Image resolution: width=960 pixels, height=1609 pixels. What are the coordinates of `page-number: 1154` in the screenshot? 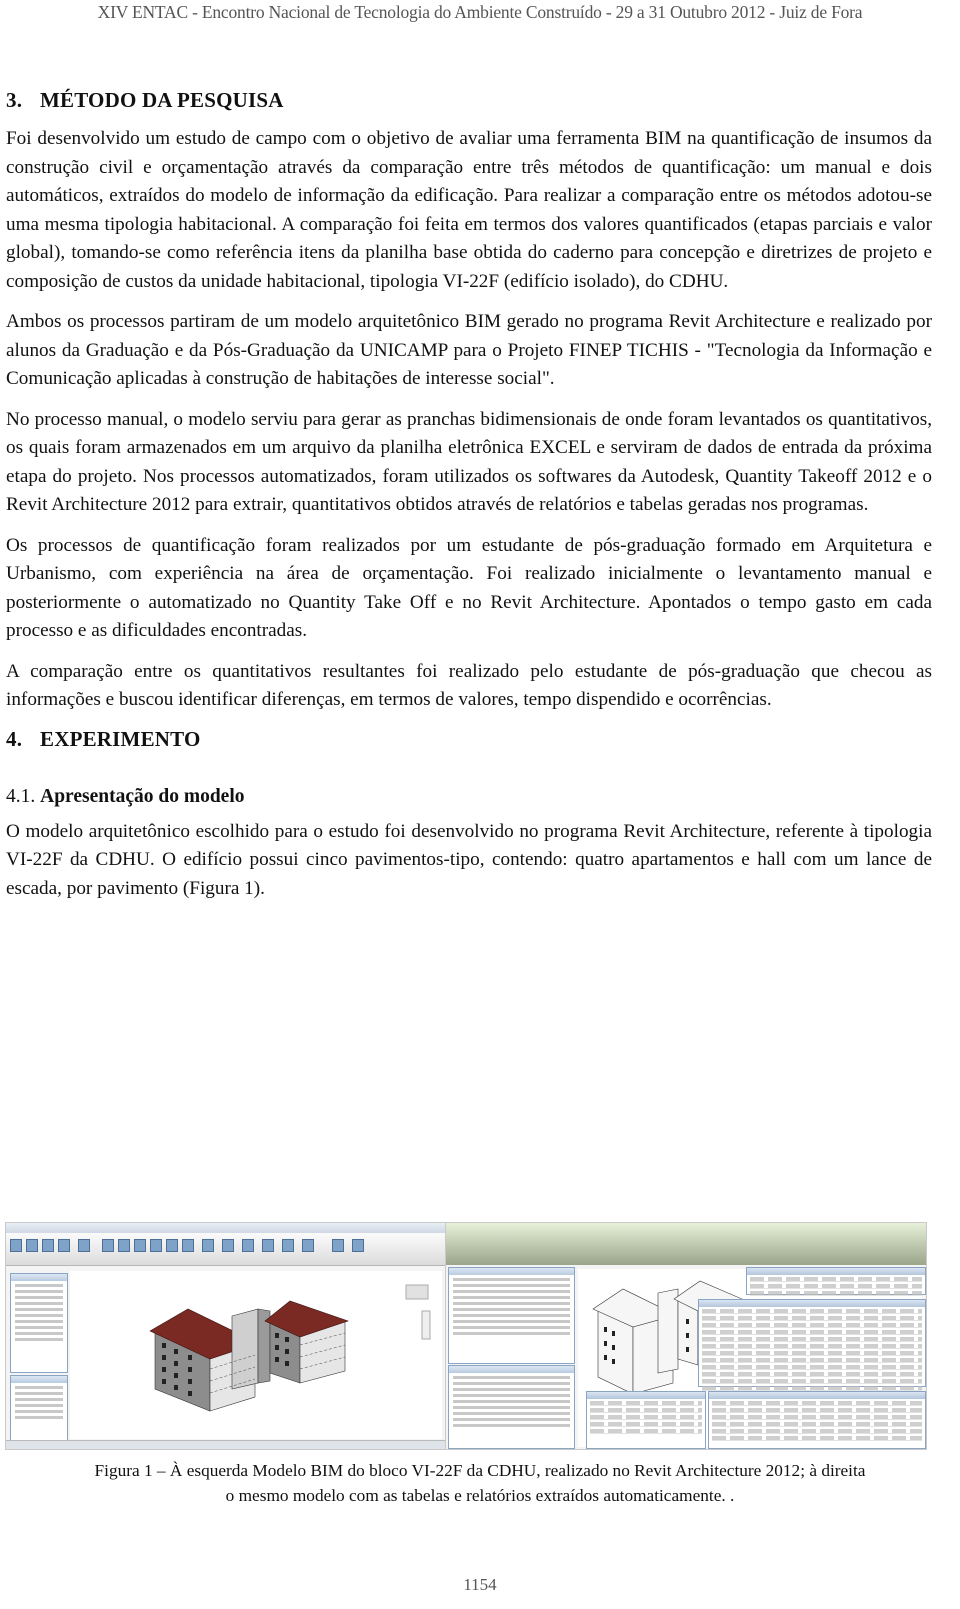 It's located at (480, 1584).